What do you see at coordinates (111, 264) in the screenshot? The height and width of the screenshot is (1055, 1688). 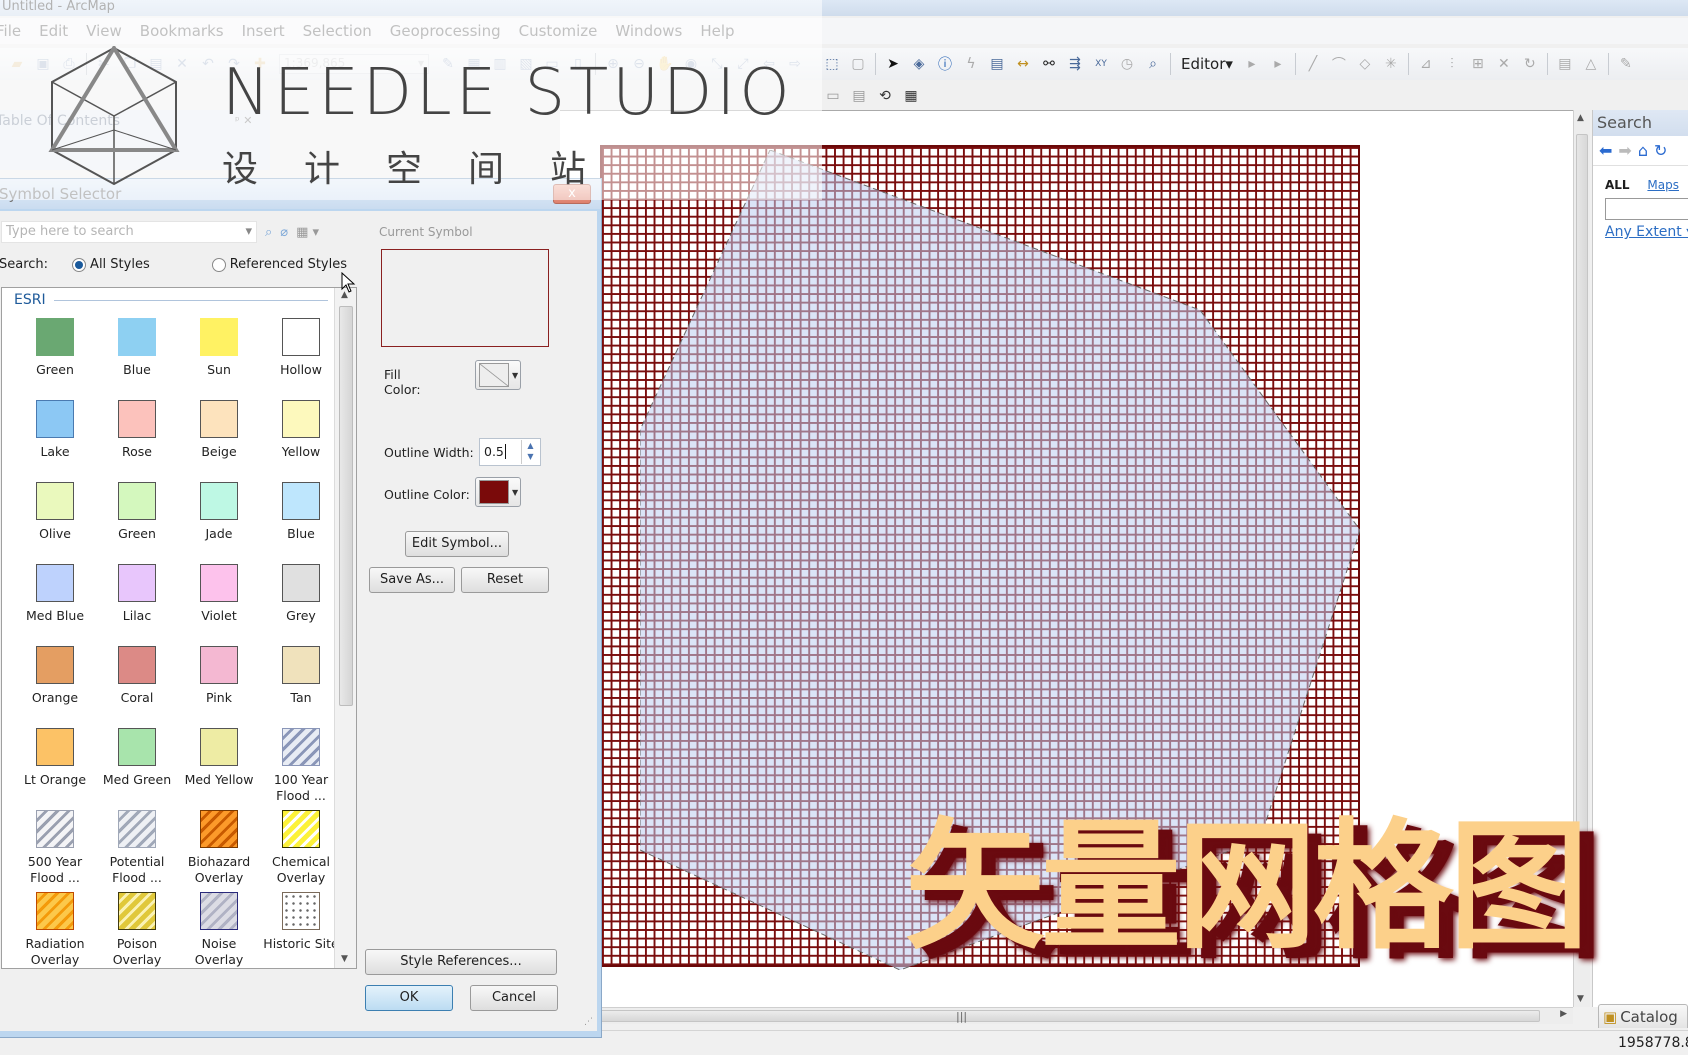 I see `radio-all-styles: All Styles` at bounding box center [111, 264].